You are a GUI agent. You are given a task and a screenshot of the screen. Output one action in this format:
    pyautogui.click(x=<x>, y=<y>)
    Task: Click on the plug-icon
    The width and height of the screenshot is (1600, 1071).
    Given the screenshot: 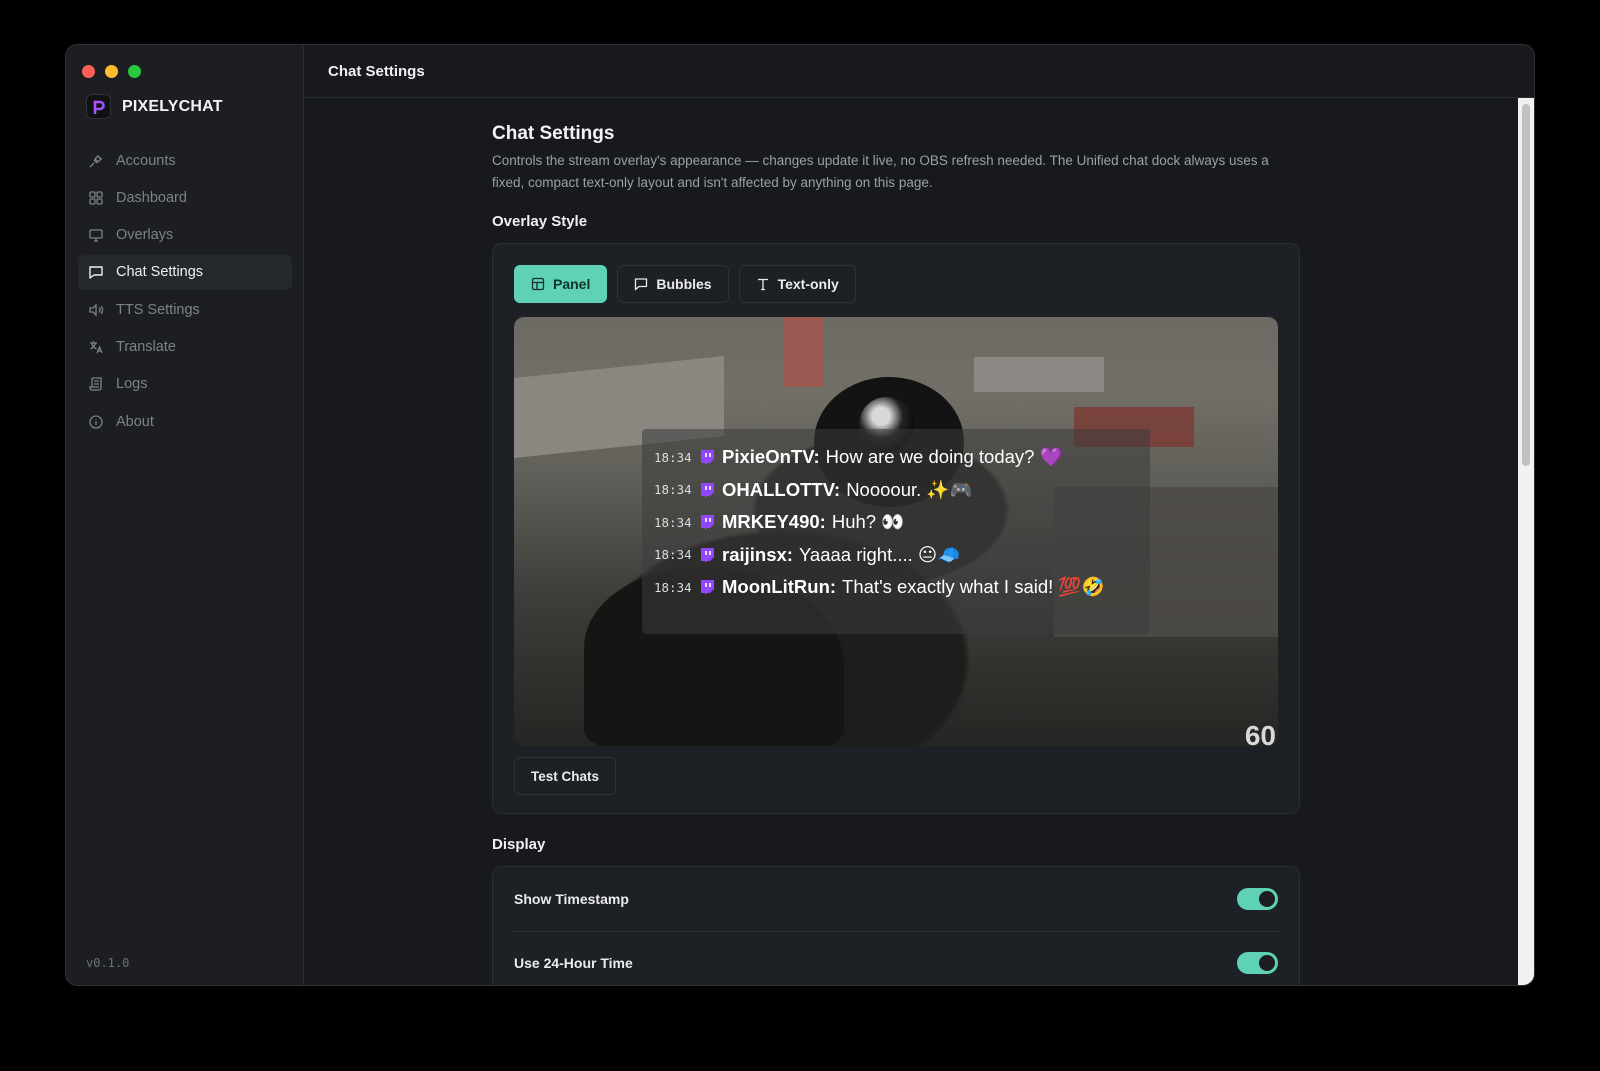 What is the action you would take?
    pyautogui.click(x=95, y=160)
    